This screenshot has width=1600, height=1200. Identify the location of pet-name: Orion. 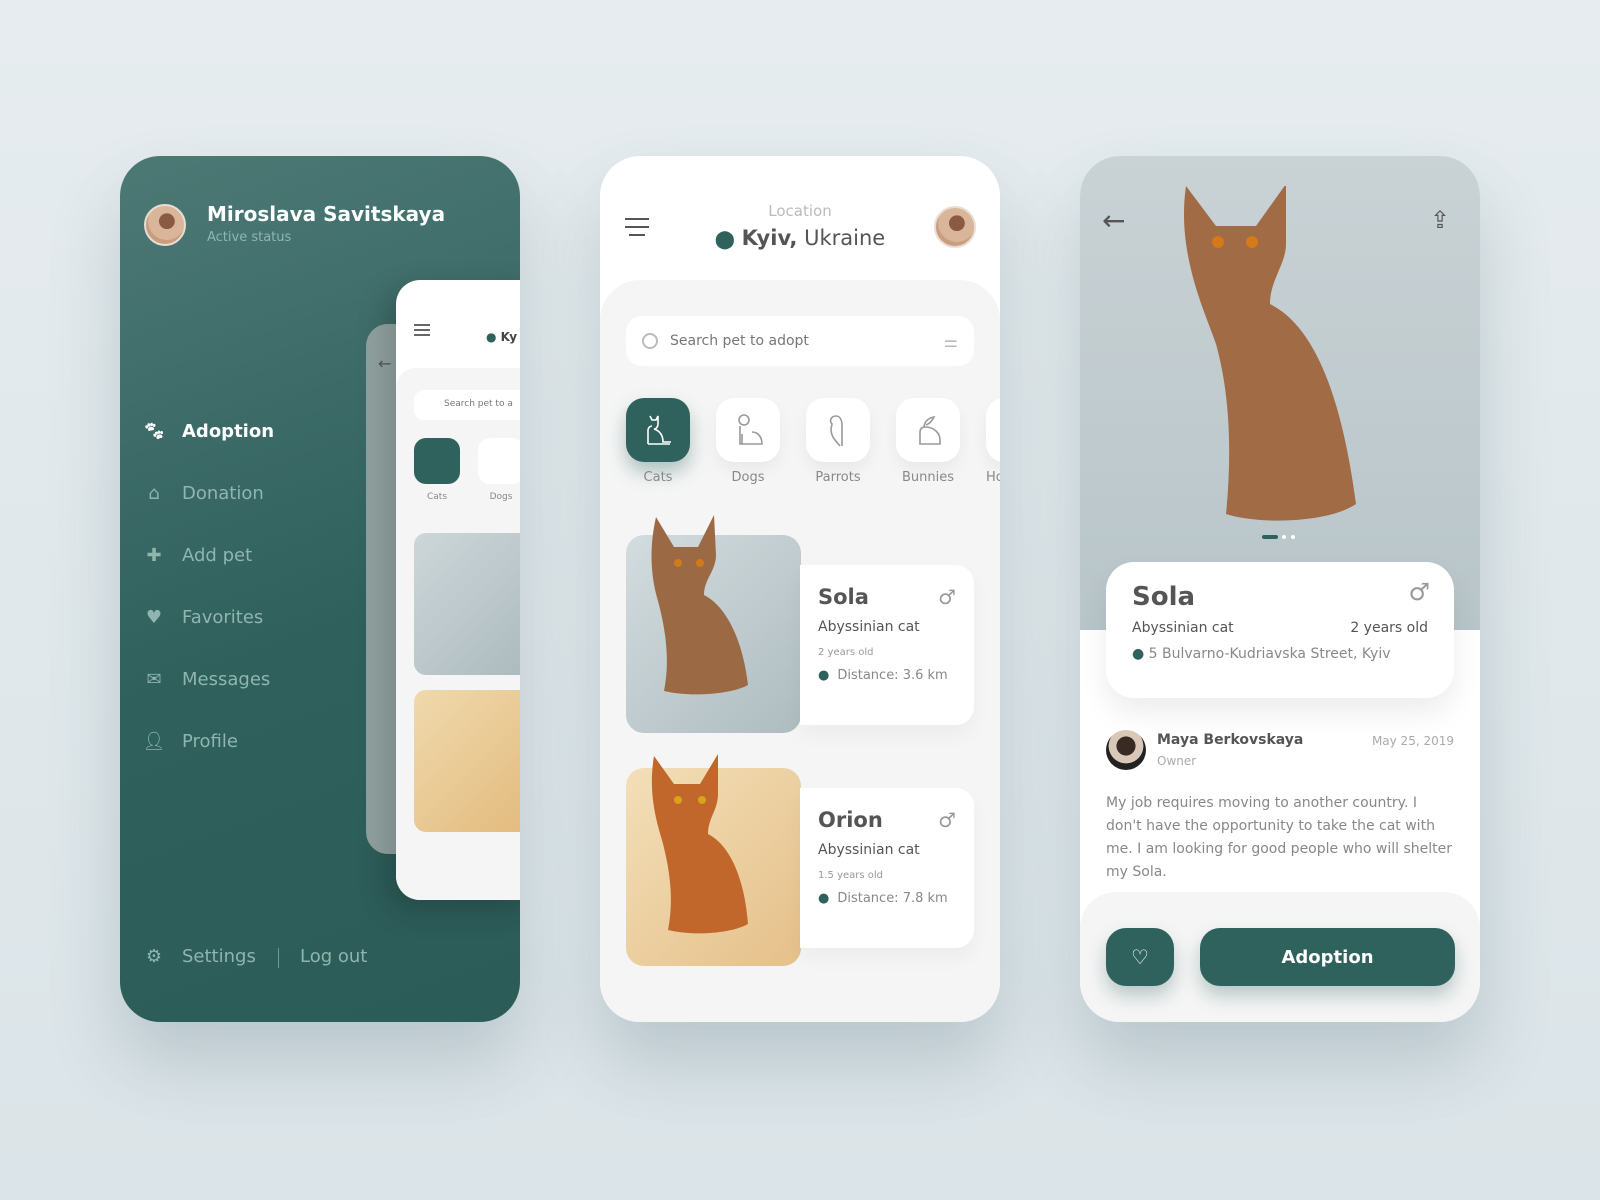
(850, 820).